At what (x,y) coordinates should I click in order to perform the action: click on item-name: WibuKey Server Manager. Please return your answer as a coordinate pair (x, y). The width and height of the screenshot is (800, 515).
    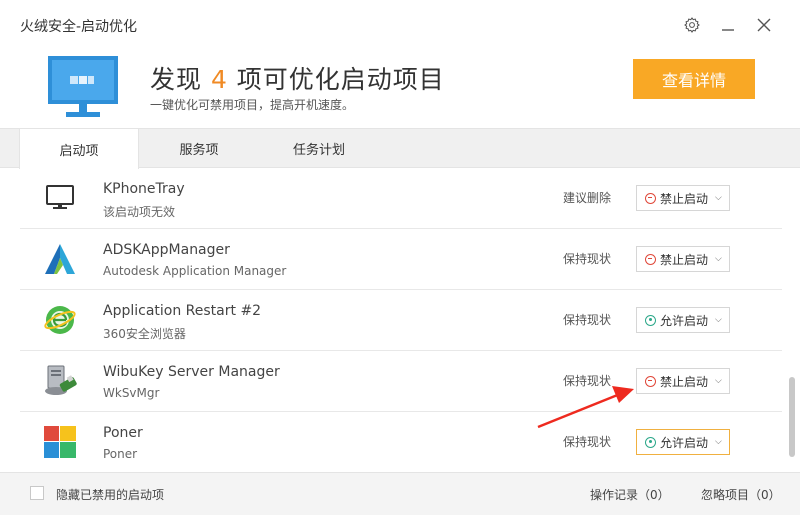
    Looking at the image, I should click on (191, 372).